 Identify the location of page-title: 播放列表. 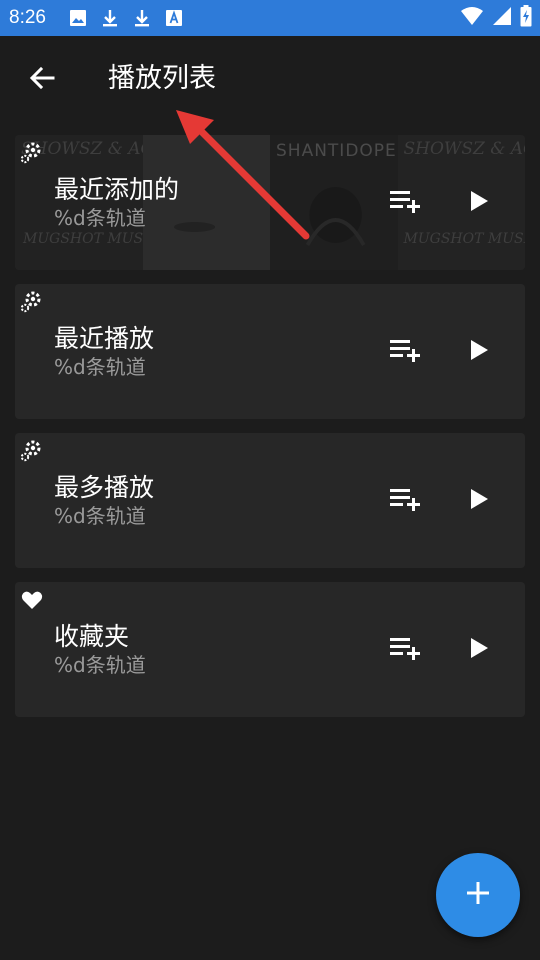
(162, 78).